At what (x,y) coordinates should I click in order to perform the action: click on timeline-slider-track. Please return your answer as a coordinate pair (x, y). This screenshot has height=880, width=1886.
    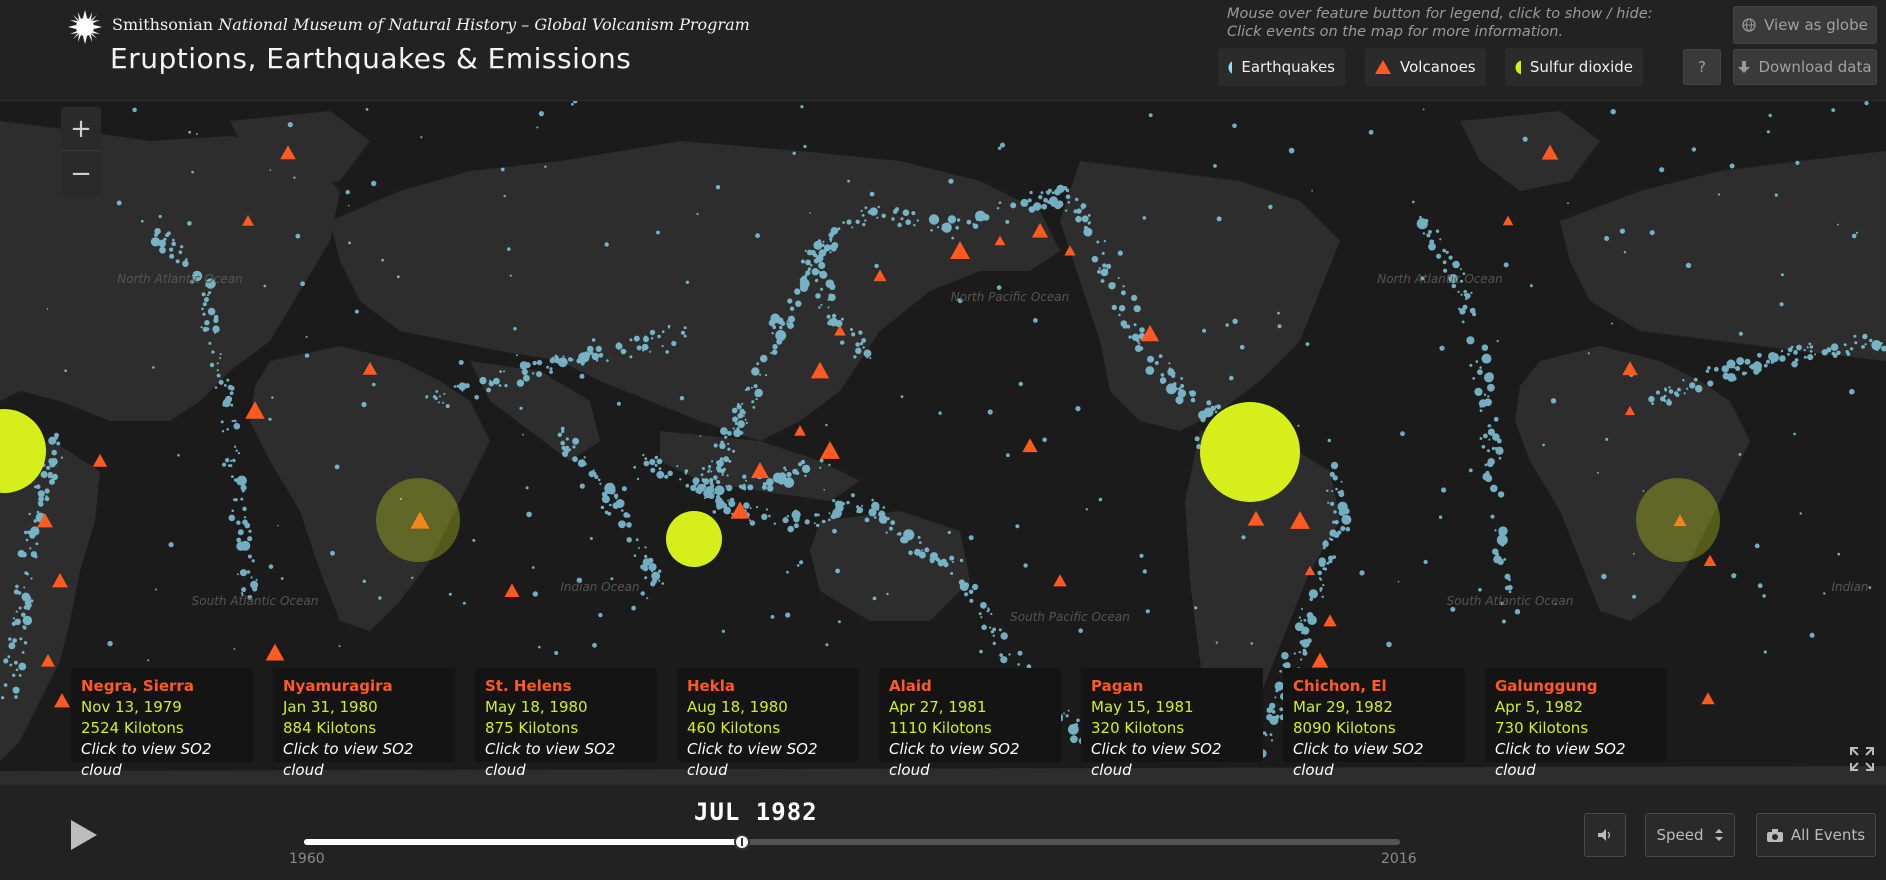
    Looking at the image, I should click on (852, 842).